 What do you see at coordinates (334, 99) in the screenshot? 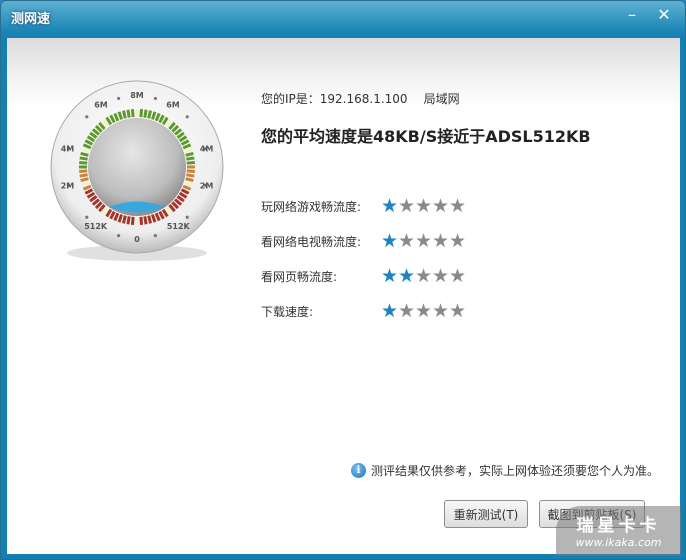
I see `ip-address: 您的IP是：192.168.1.100` at bounding box center [334, 99].